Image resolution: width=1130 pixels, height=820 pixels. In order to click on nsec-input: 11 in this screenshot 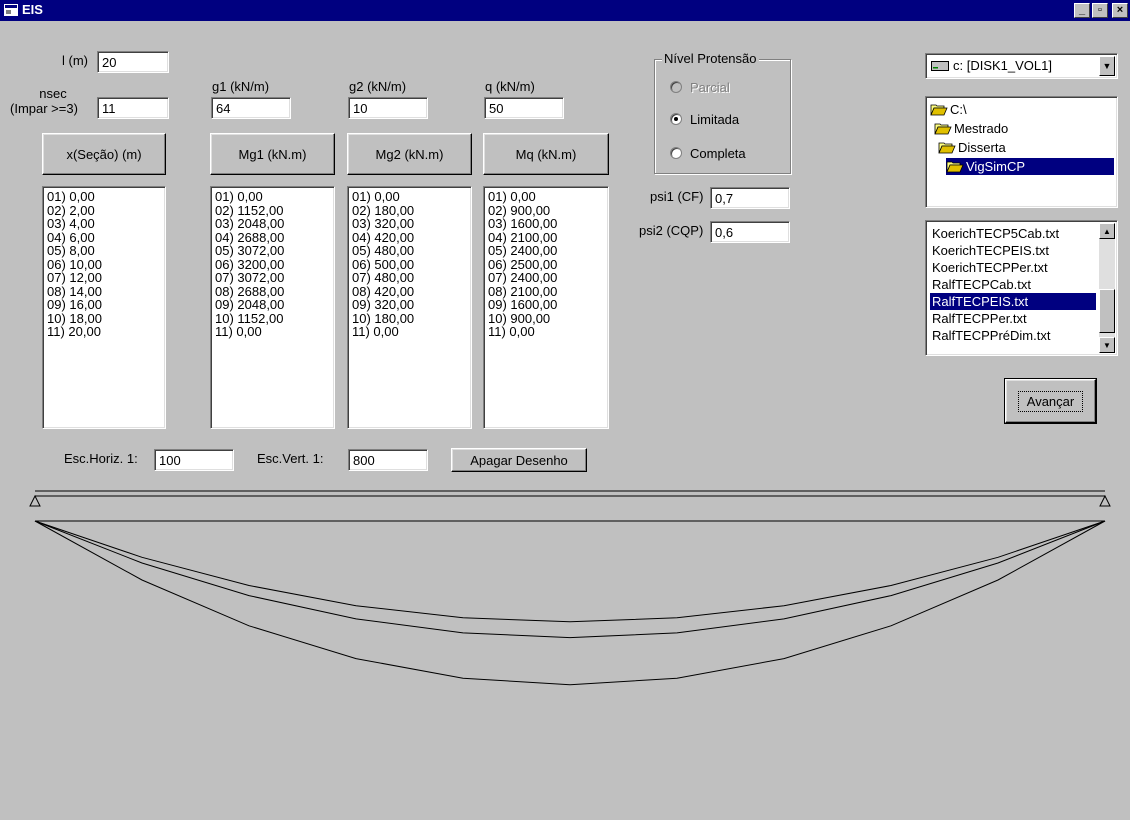, I will do `click(133, 108)`.